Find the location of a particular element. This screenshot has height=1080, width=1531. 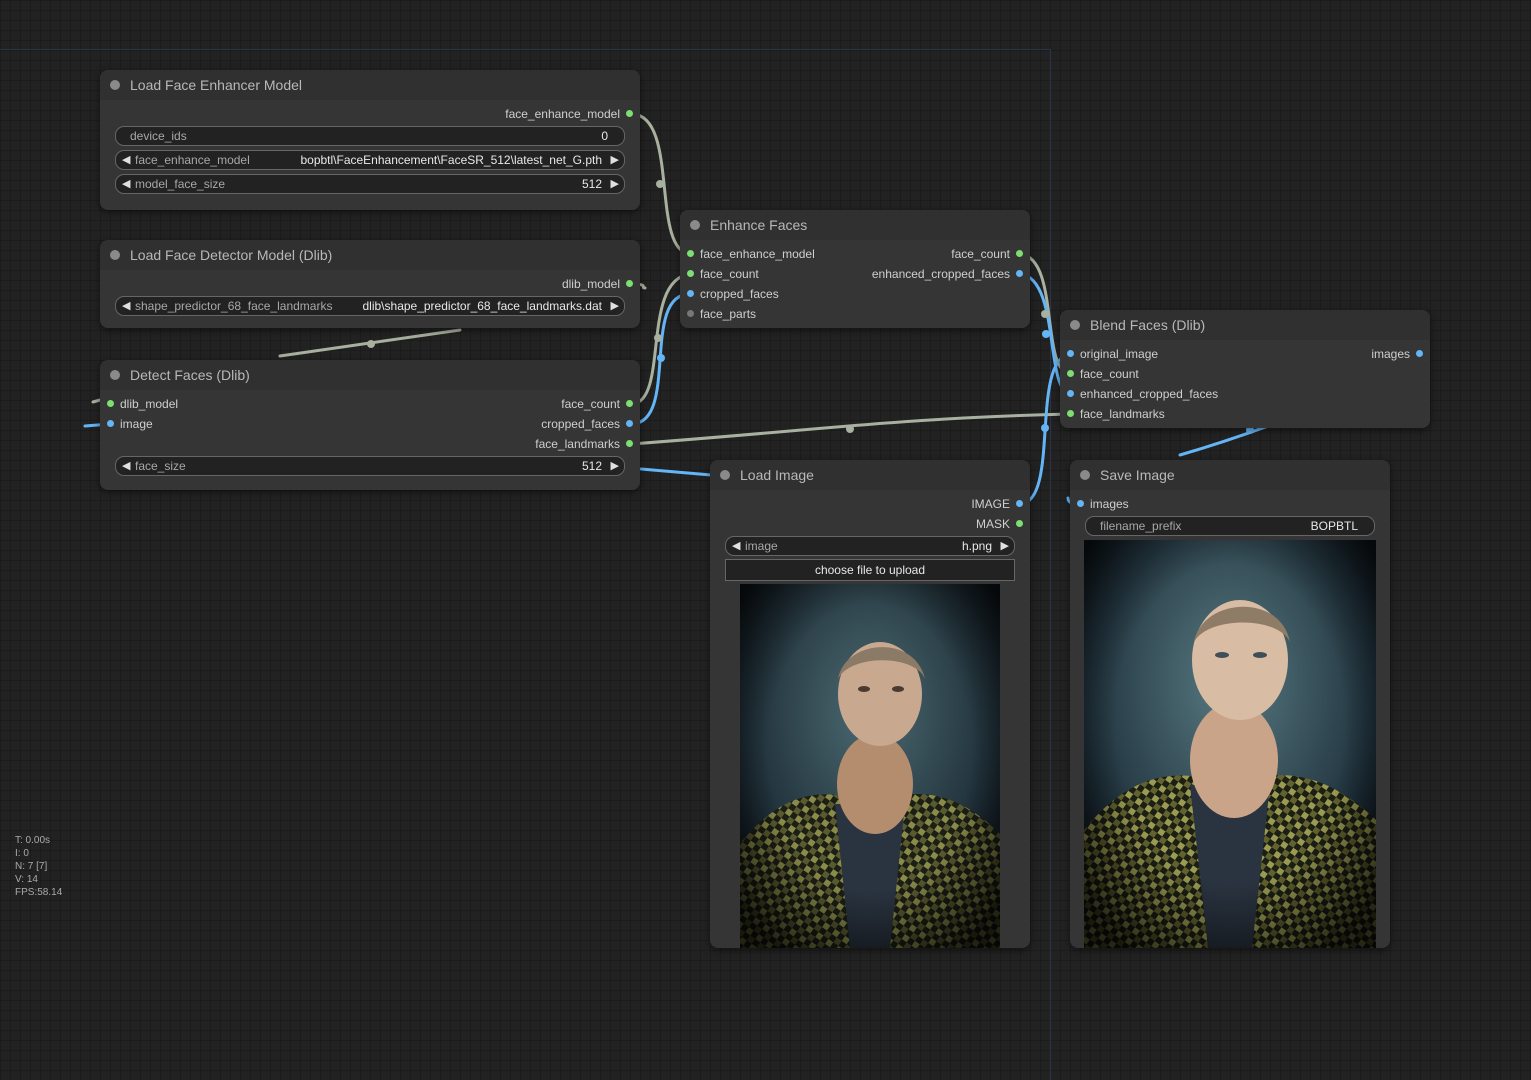

widget-label: model_face_size is located at coordinates (180, 184).